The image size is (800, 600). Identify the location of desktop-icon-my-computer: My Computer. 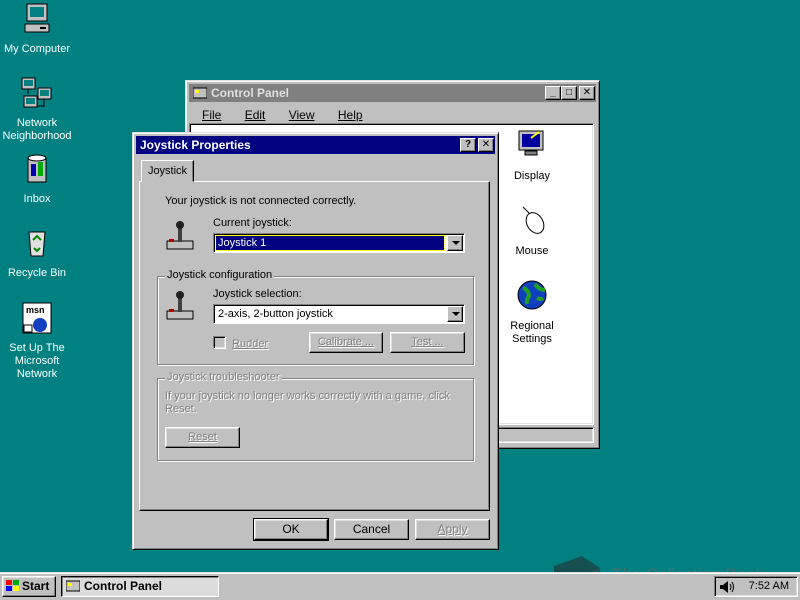
(37, 29).